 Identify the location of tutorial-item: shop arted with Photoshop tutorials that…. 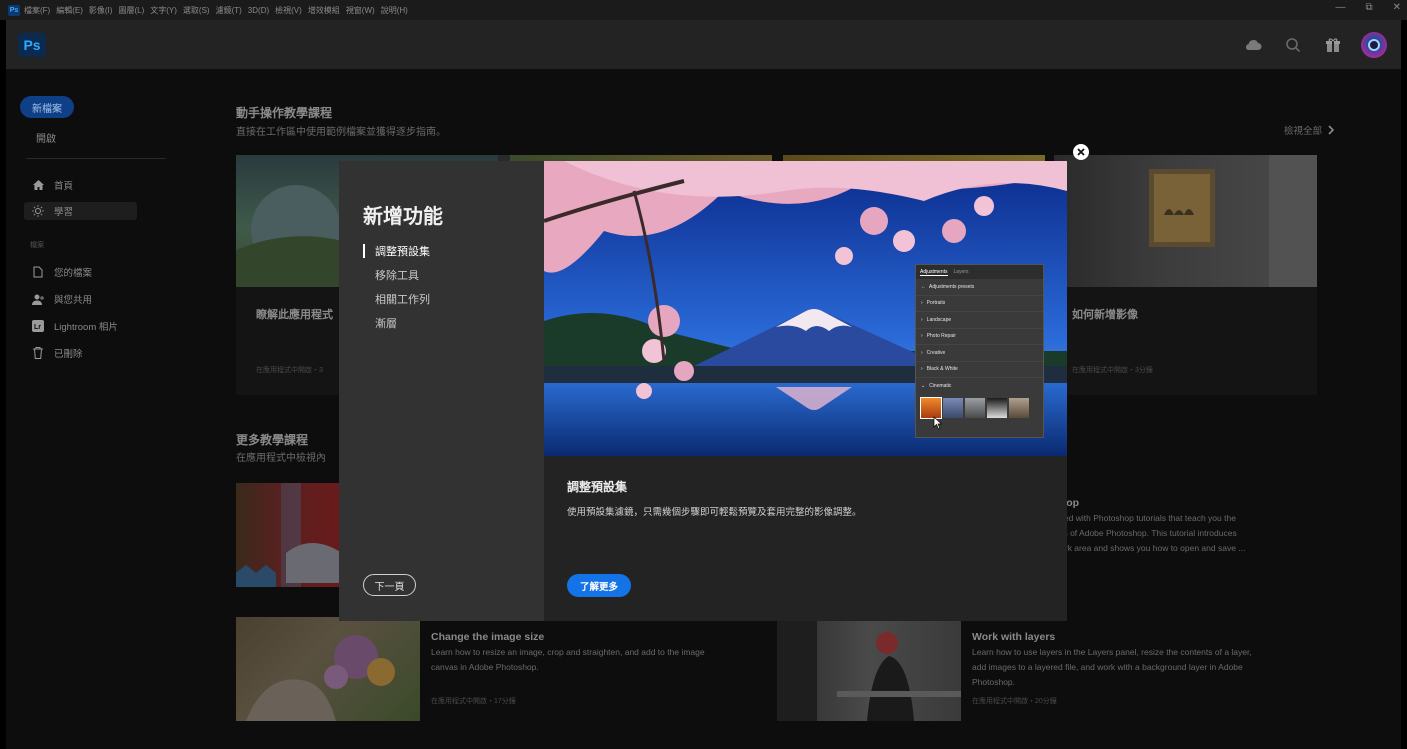
(1219, 537).